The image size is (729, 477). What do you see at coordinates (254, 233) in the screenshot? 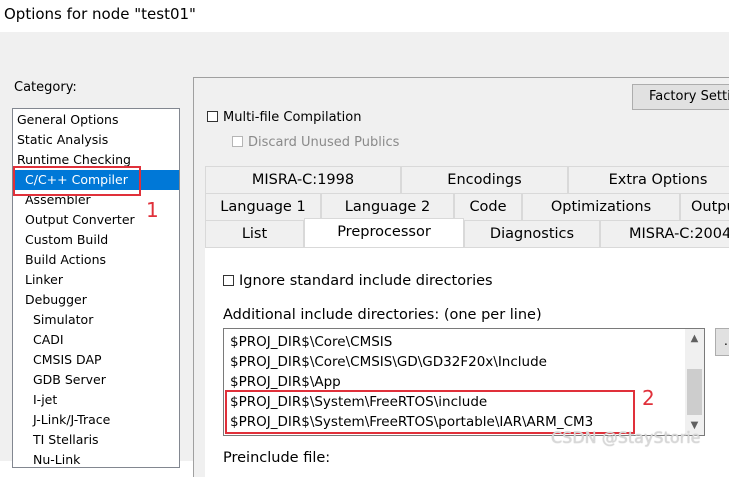
I see `tab-list: List` at bounding box center [254, 233].